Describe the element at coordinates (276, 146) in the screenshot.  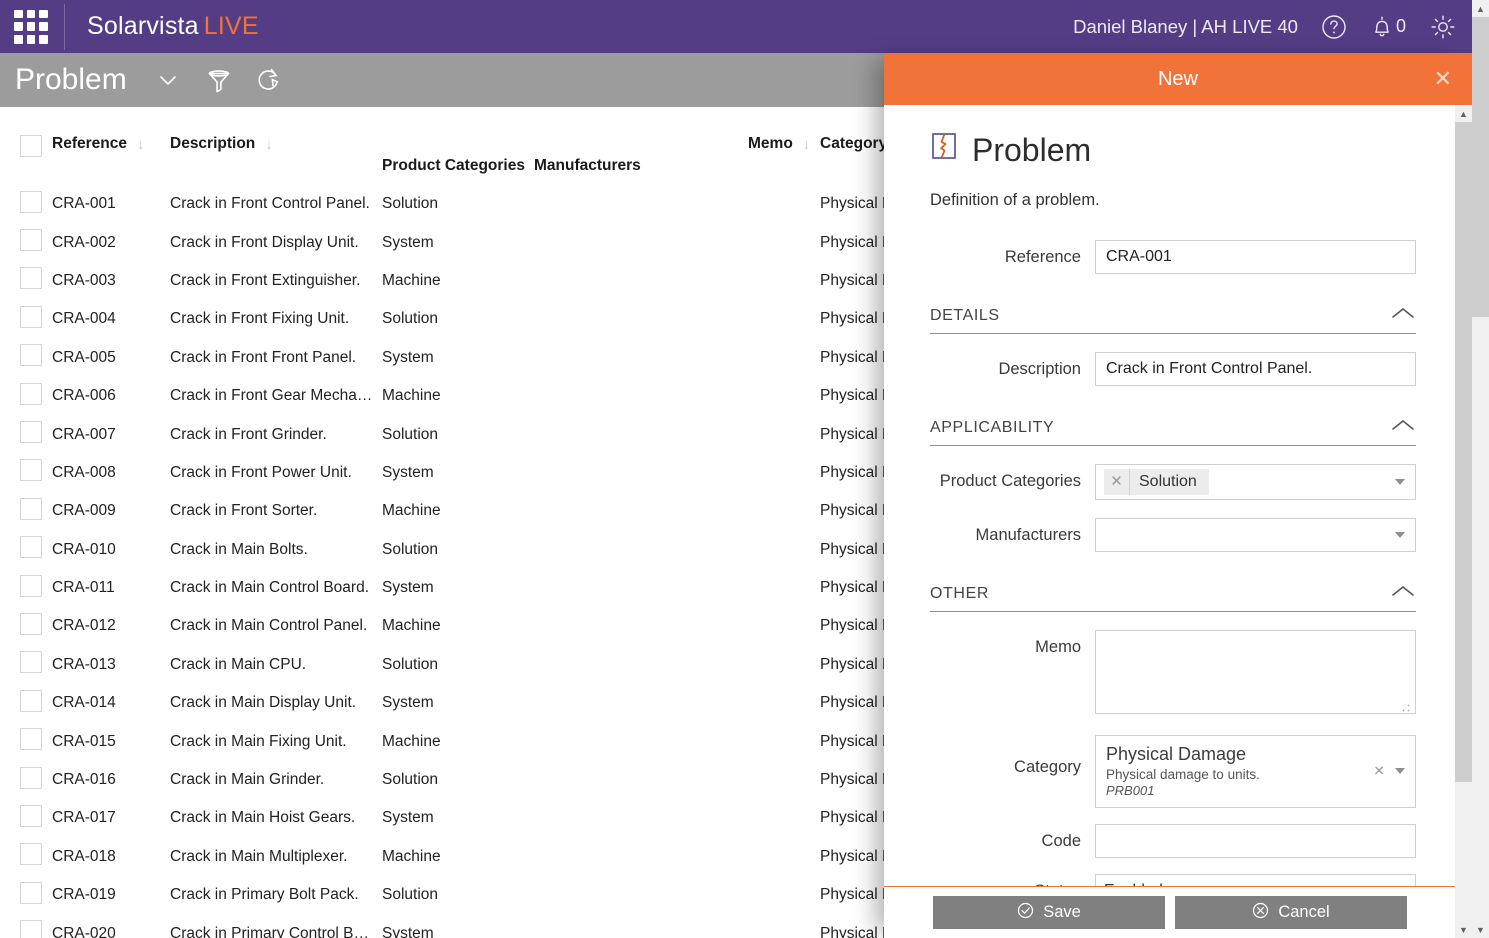
I see `column-header-description: Description ↓` at that location.